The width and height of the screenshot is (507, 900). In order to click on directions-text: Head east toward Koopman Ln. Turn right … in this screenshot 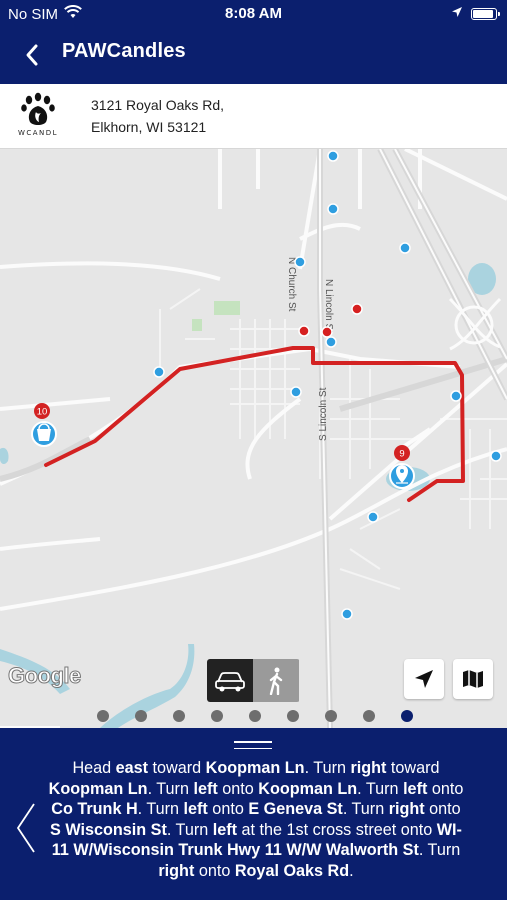, I will do `click(256, 819)`.